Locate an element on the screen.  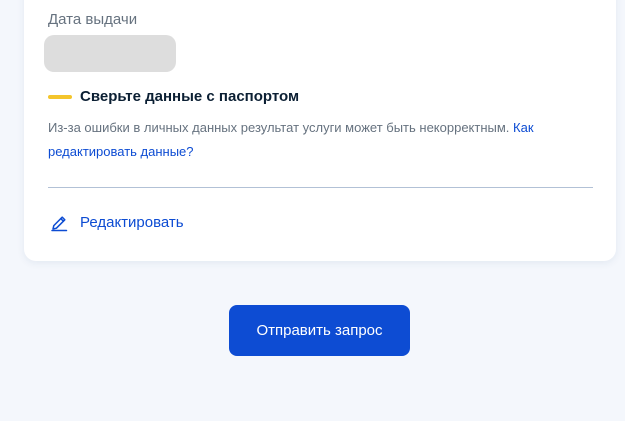
pencil-icon is located at coordinates (59, 224).